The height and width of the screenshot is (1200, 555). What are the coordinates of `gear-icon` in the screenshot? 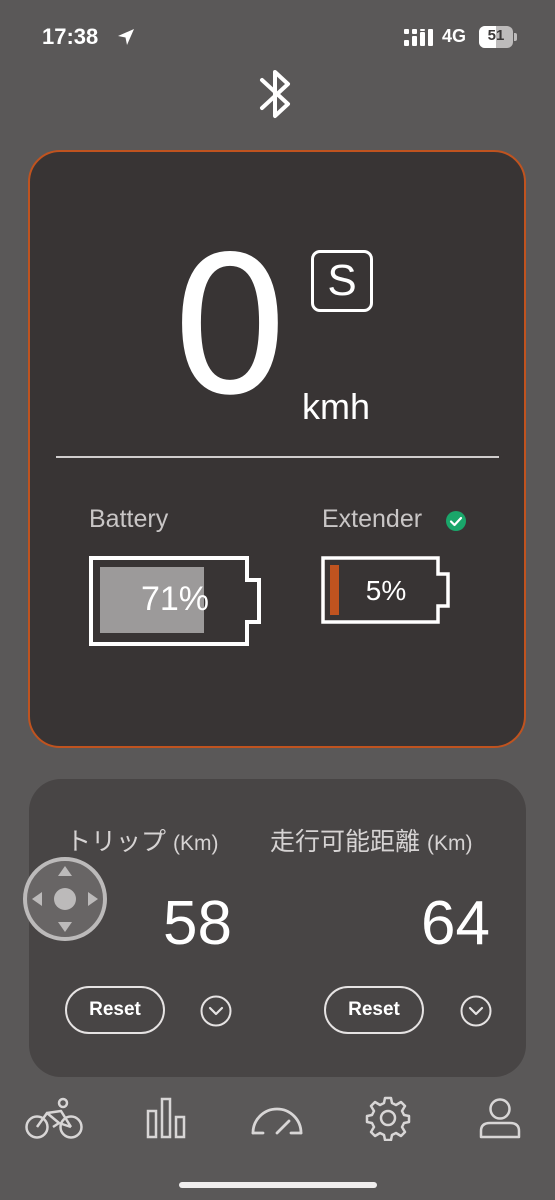 It's located at (388, 1118).